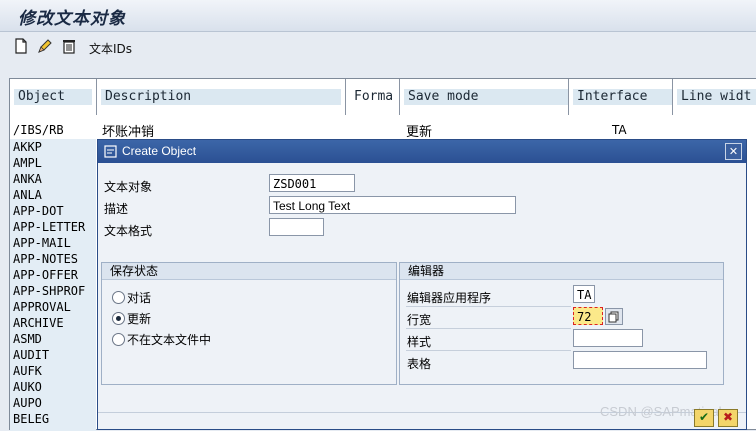 Image resolution: width=756 pixels, height=431 pixels. What do you see at coordinates (118, 339) in the screenshot?
I see `radio-not-in-text-file` at bounding box center [118, 339].